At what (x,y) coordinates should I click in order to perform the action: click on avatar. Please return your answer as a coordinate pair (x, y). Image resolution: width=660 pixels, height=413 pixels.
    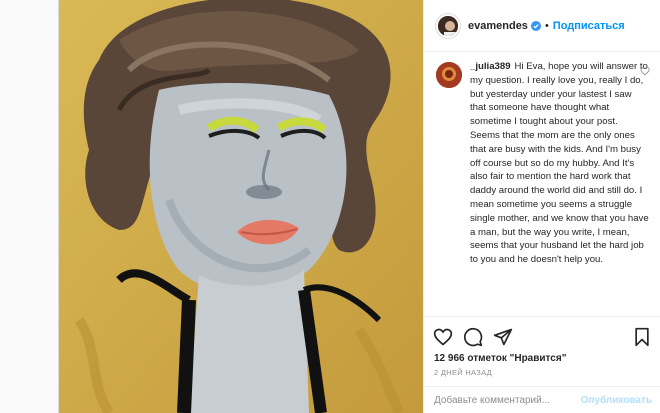
    Looking at the image, I should click on (448, 25).